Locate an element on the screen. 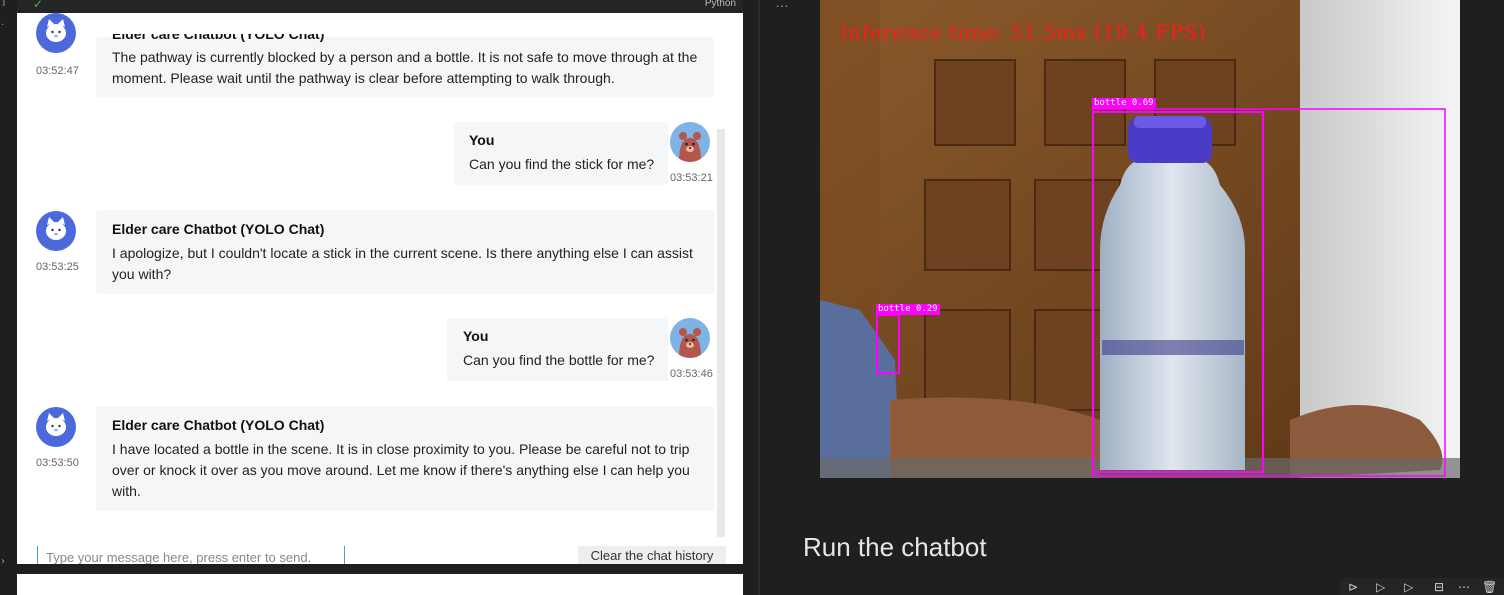 This screenshot has height=595, width=1504. message-text: you with? is located at coordinates (142, 274).